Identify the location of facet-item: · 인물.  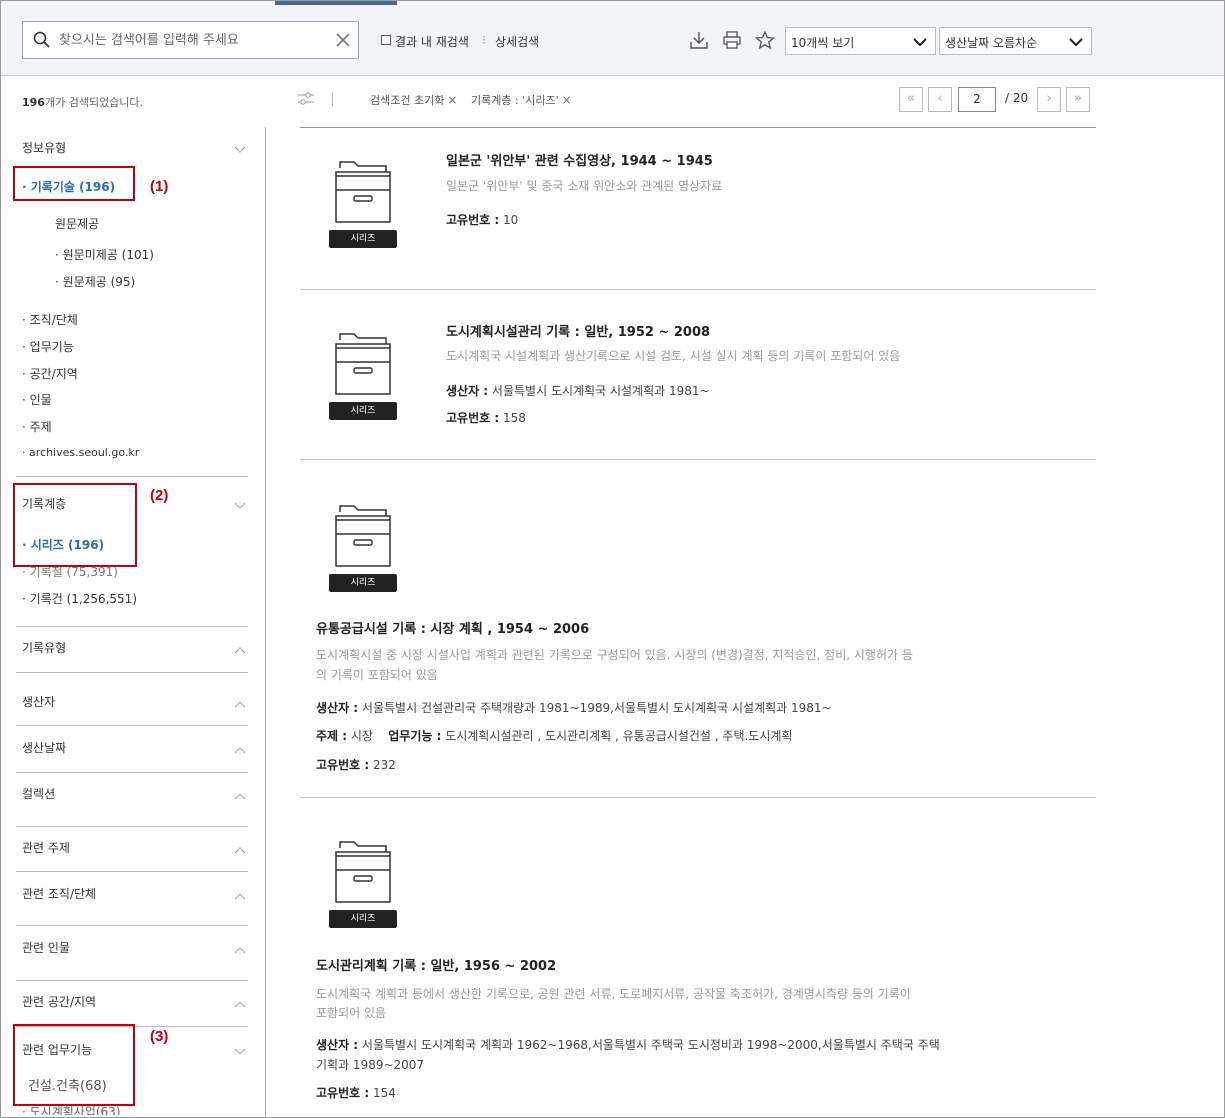
(37, 399).